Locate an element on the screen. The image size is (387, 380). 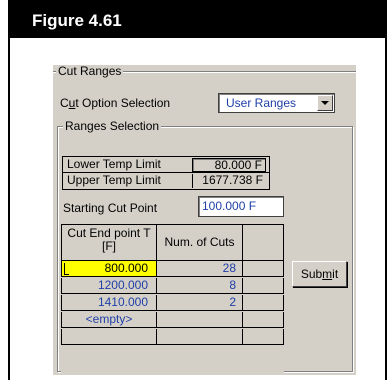
lower-temp-row: Lower Temp Limit 80.000 F is located at coordinates (166, 165).